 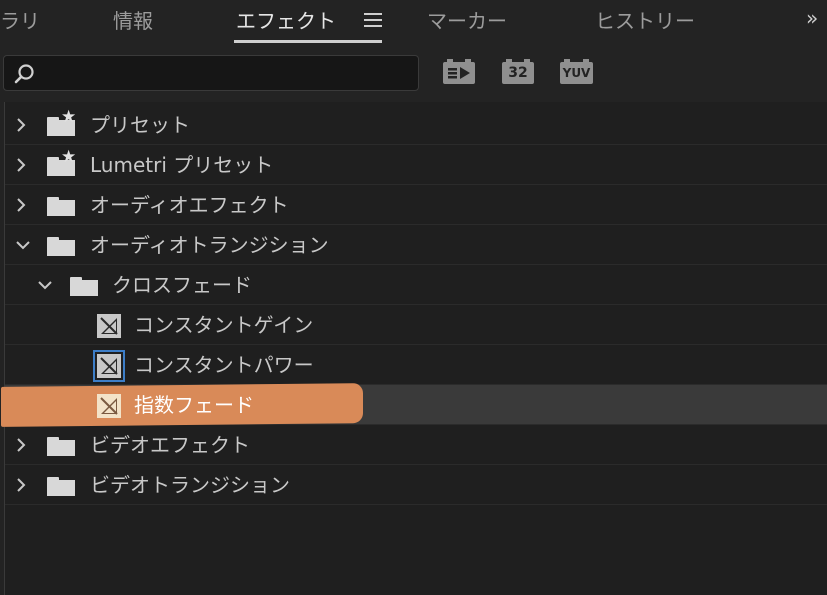 What do you see at coordinates (194, 405) in the screenshot?
I see `tree-item-label: 指数フェード` at bounding box center [194, 405].